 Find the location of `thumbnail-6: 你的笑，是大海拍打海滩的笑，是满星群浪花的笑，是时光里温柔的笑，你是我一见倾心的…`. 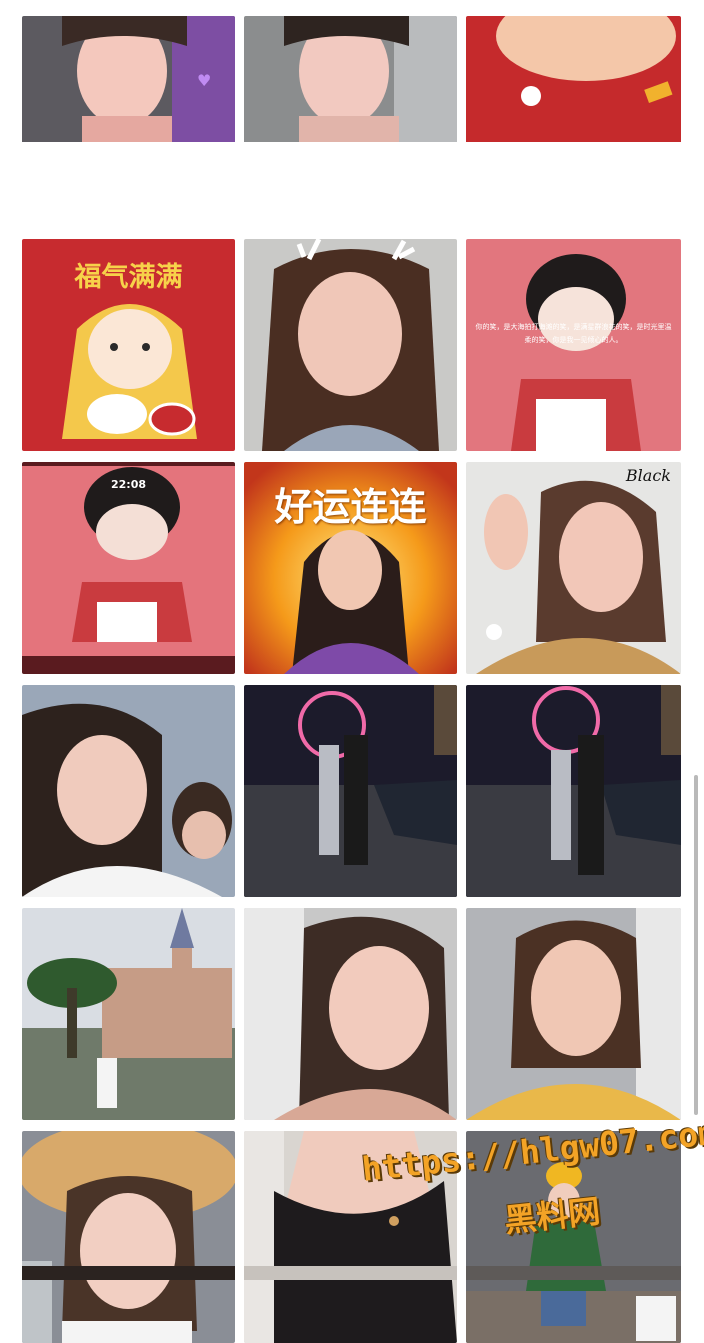

thumbnail-6: 你的笑，是大海拍打海滩的笑，是满星群浪花的笑，是时光里温柔的笑，你是我一见倾心的… is located at coordinates (573, 345).